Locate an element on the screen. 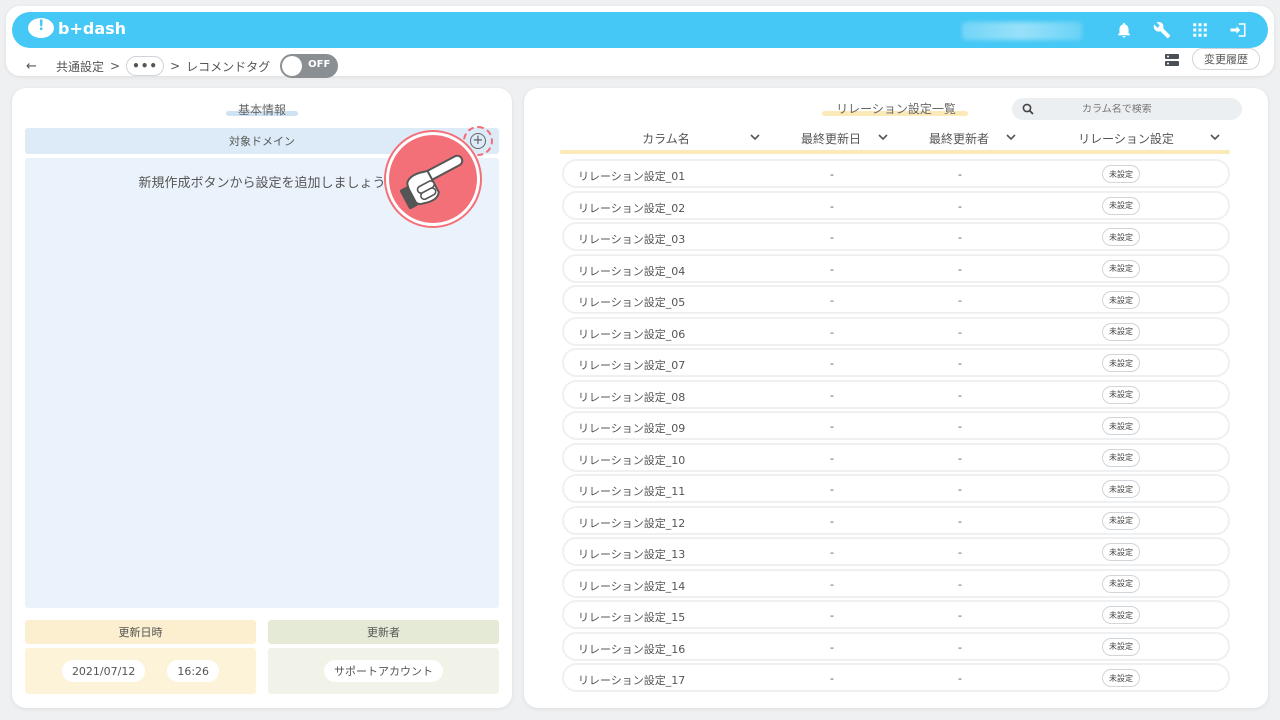 This screenshot has width=1280, height=720. bell-icon is located at coordinates (1124, 30).